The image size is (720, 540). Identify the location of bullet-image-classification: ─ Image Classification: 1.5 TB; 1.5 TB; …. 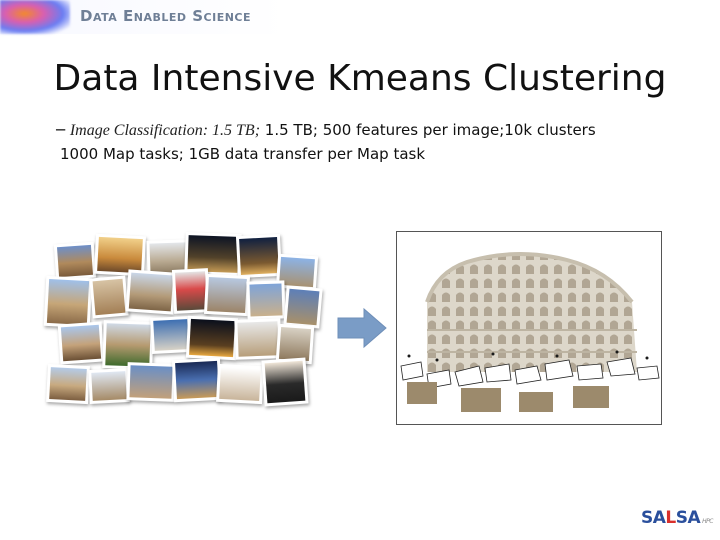
(326, 130).